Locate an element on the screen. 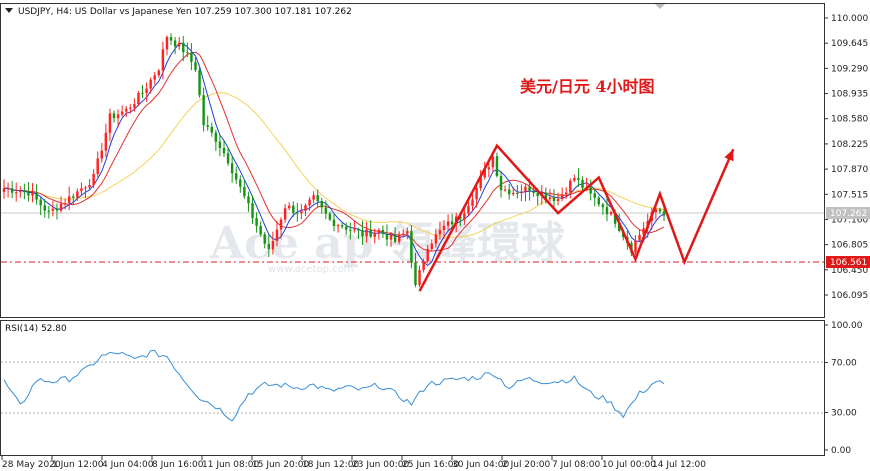  time-tick-label: 25 Jun 16:00 is located at coordinates (430, 465).